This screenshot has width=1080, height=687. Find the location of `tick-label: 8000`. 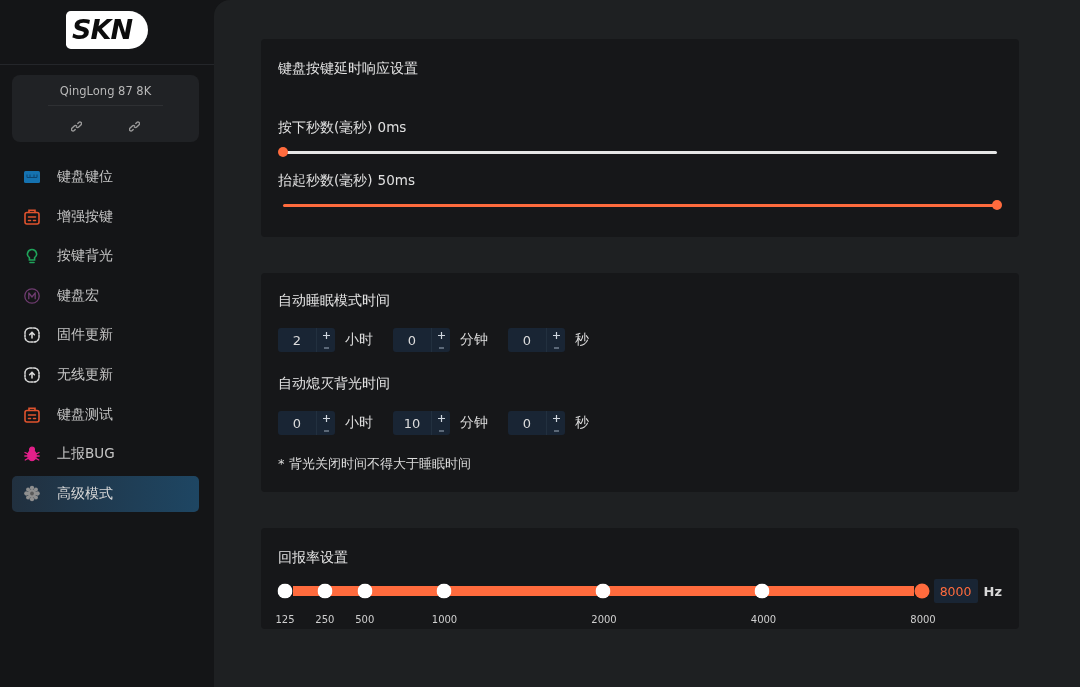

tick-label: 8000 is located at coordinates (923, 619).